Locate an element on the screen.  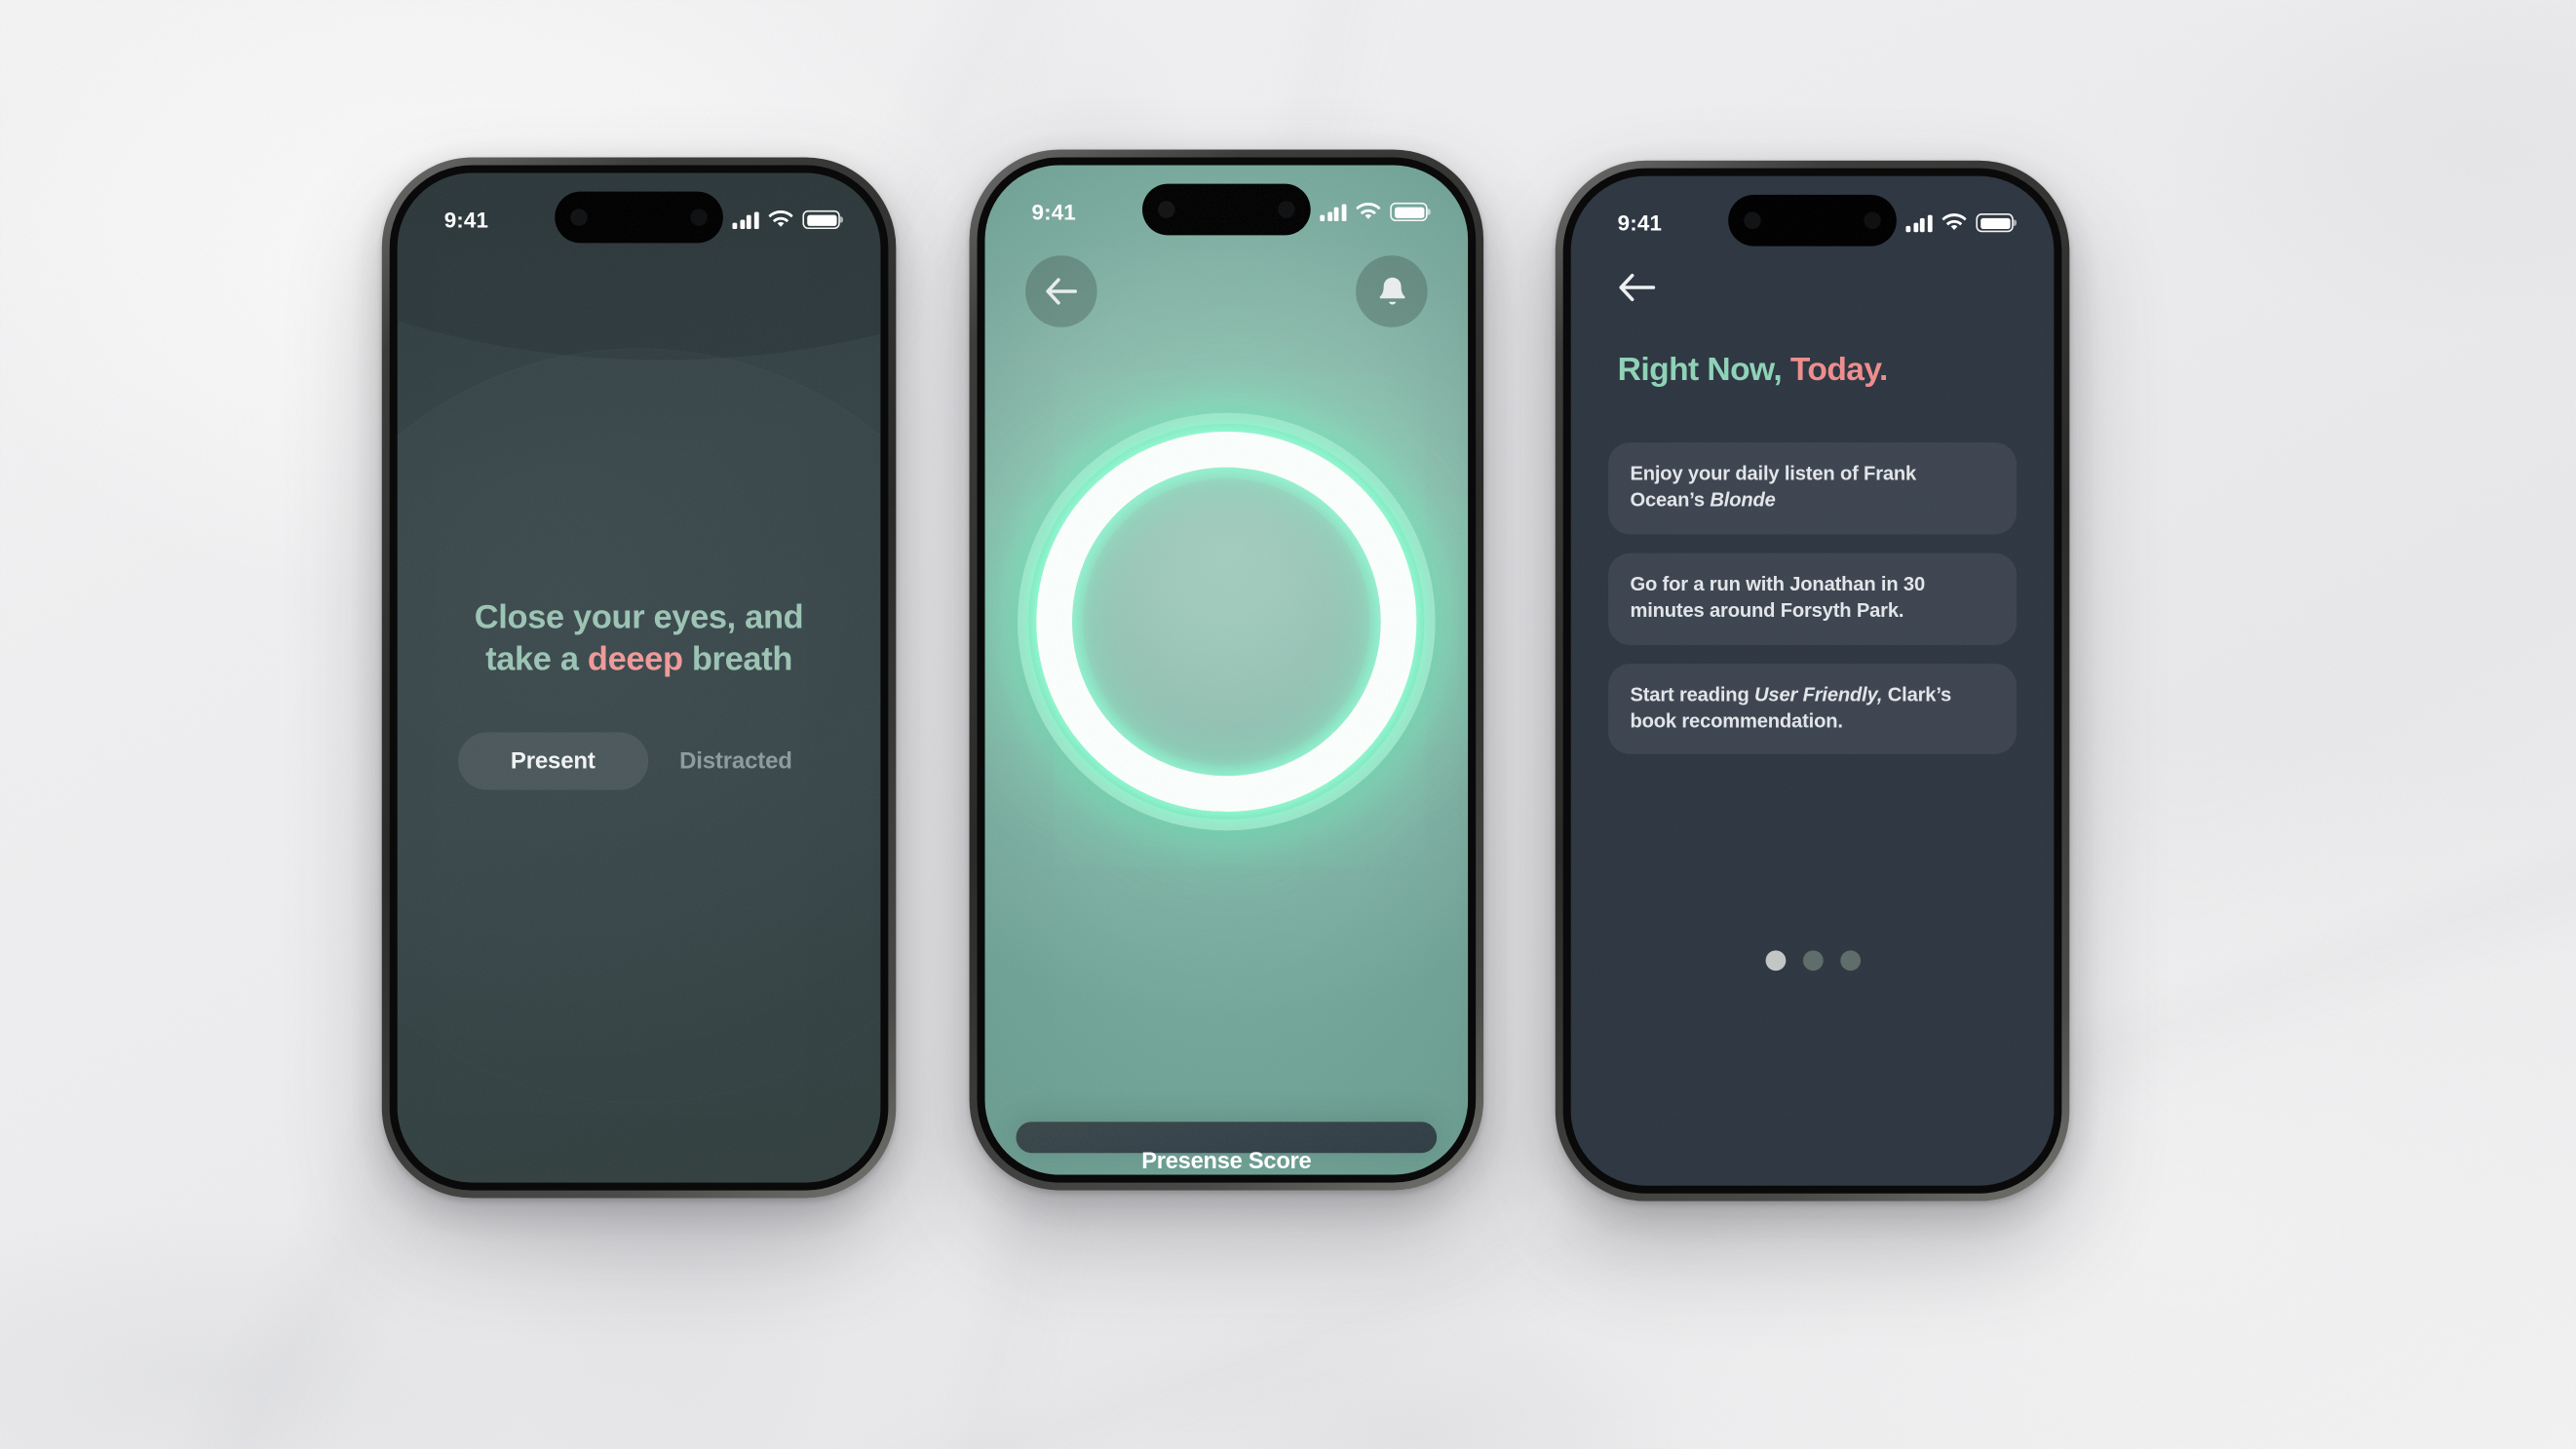
page-indicator is located at coordinates (1813, 961).